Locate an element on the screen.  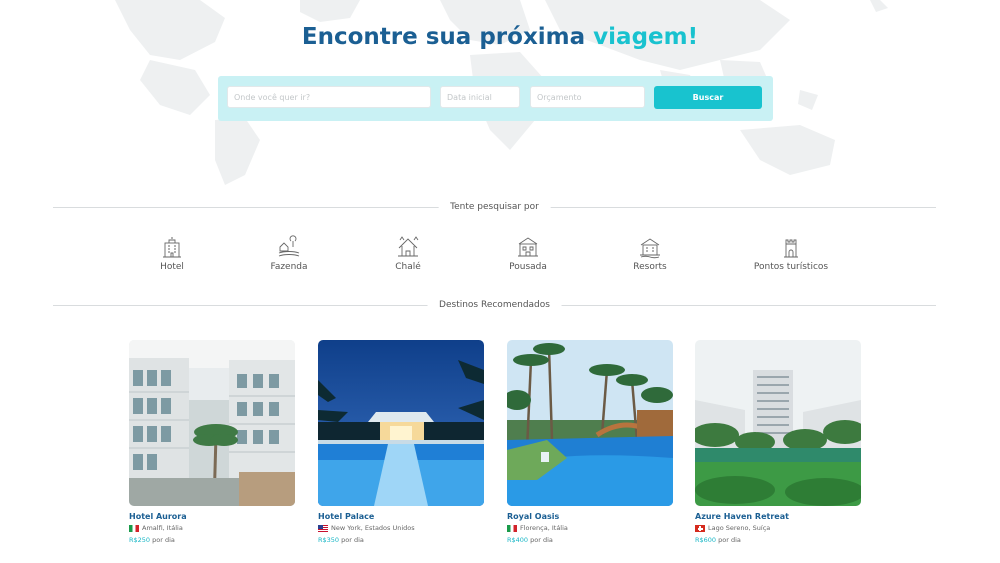
landmark-icon is located at coordinates (791, 248).